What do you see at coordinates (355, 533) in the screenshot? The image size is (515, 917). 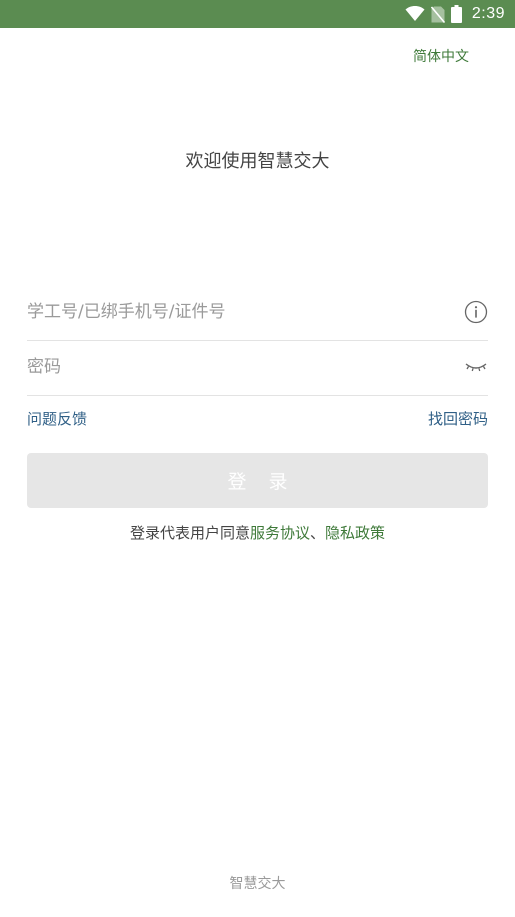 I see `privacy-policy-link: 隐私政策` at bounding box center [355, 533].